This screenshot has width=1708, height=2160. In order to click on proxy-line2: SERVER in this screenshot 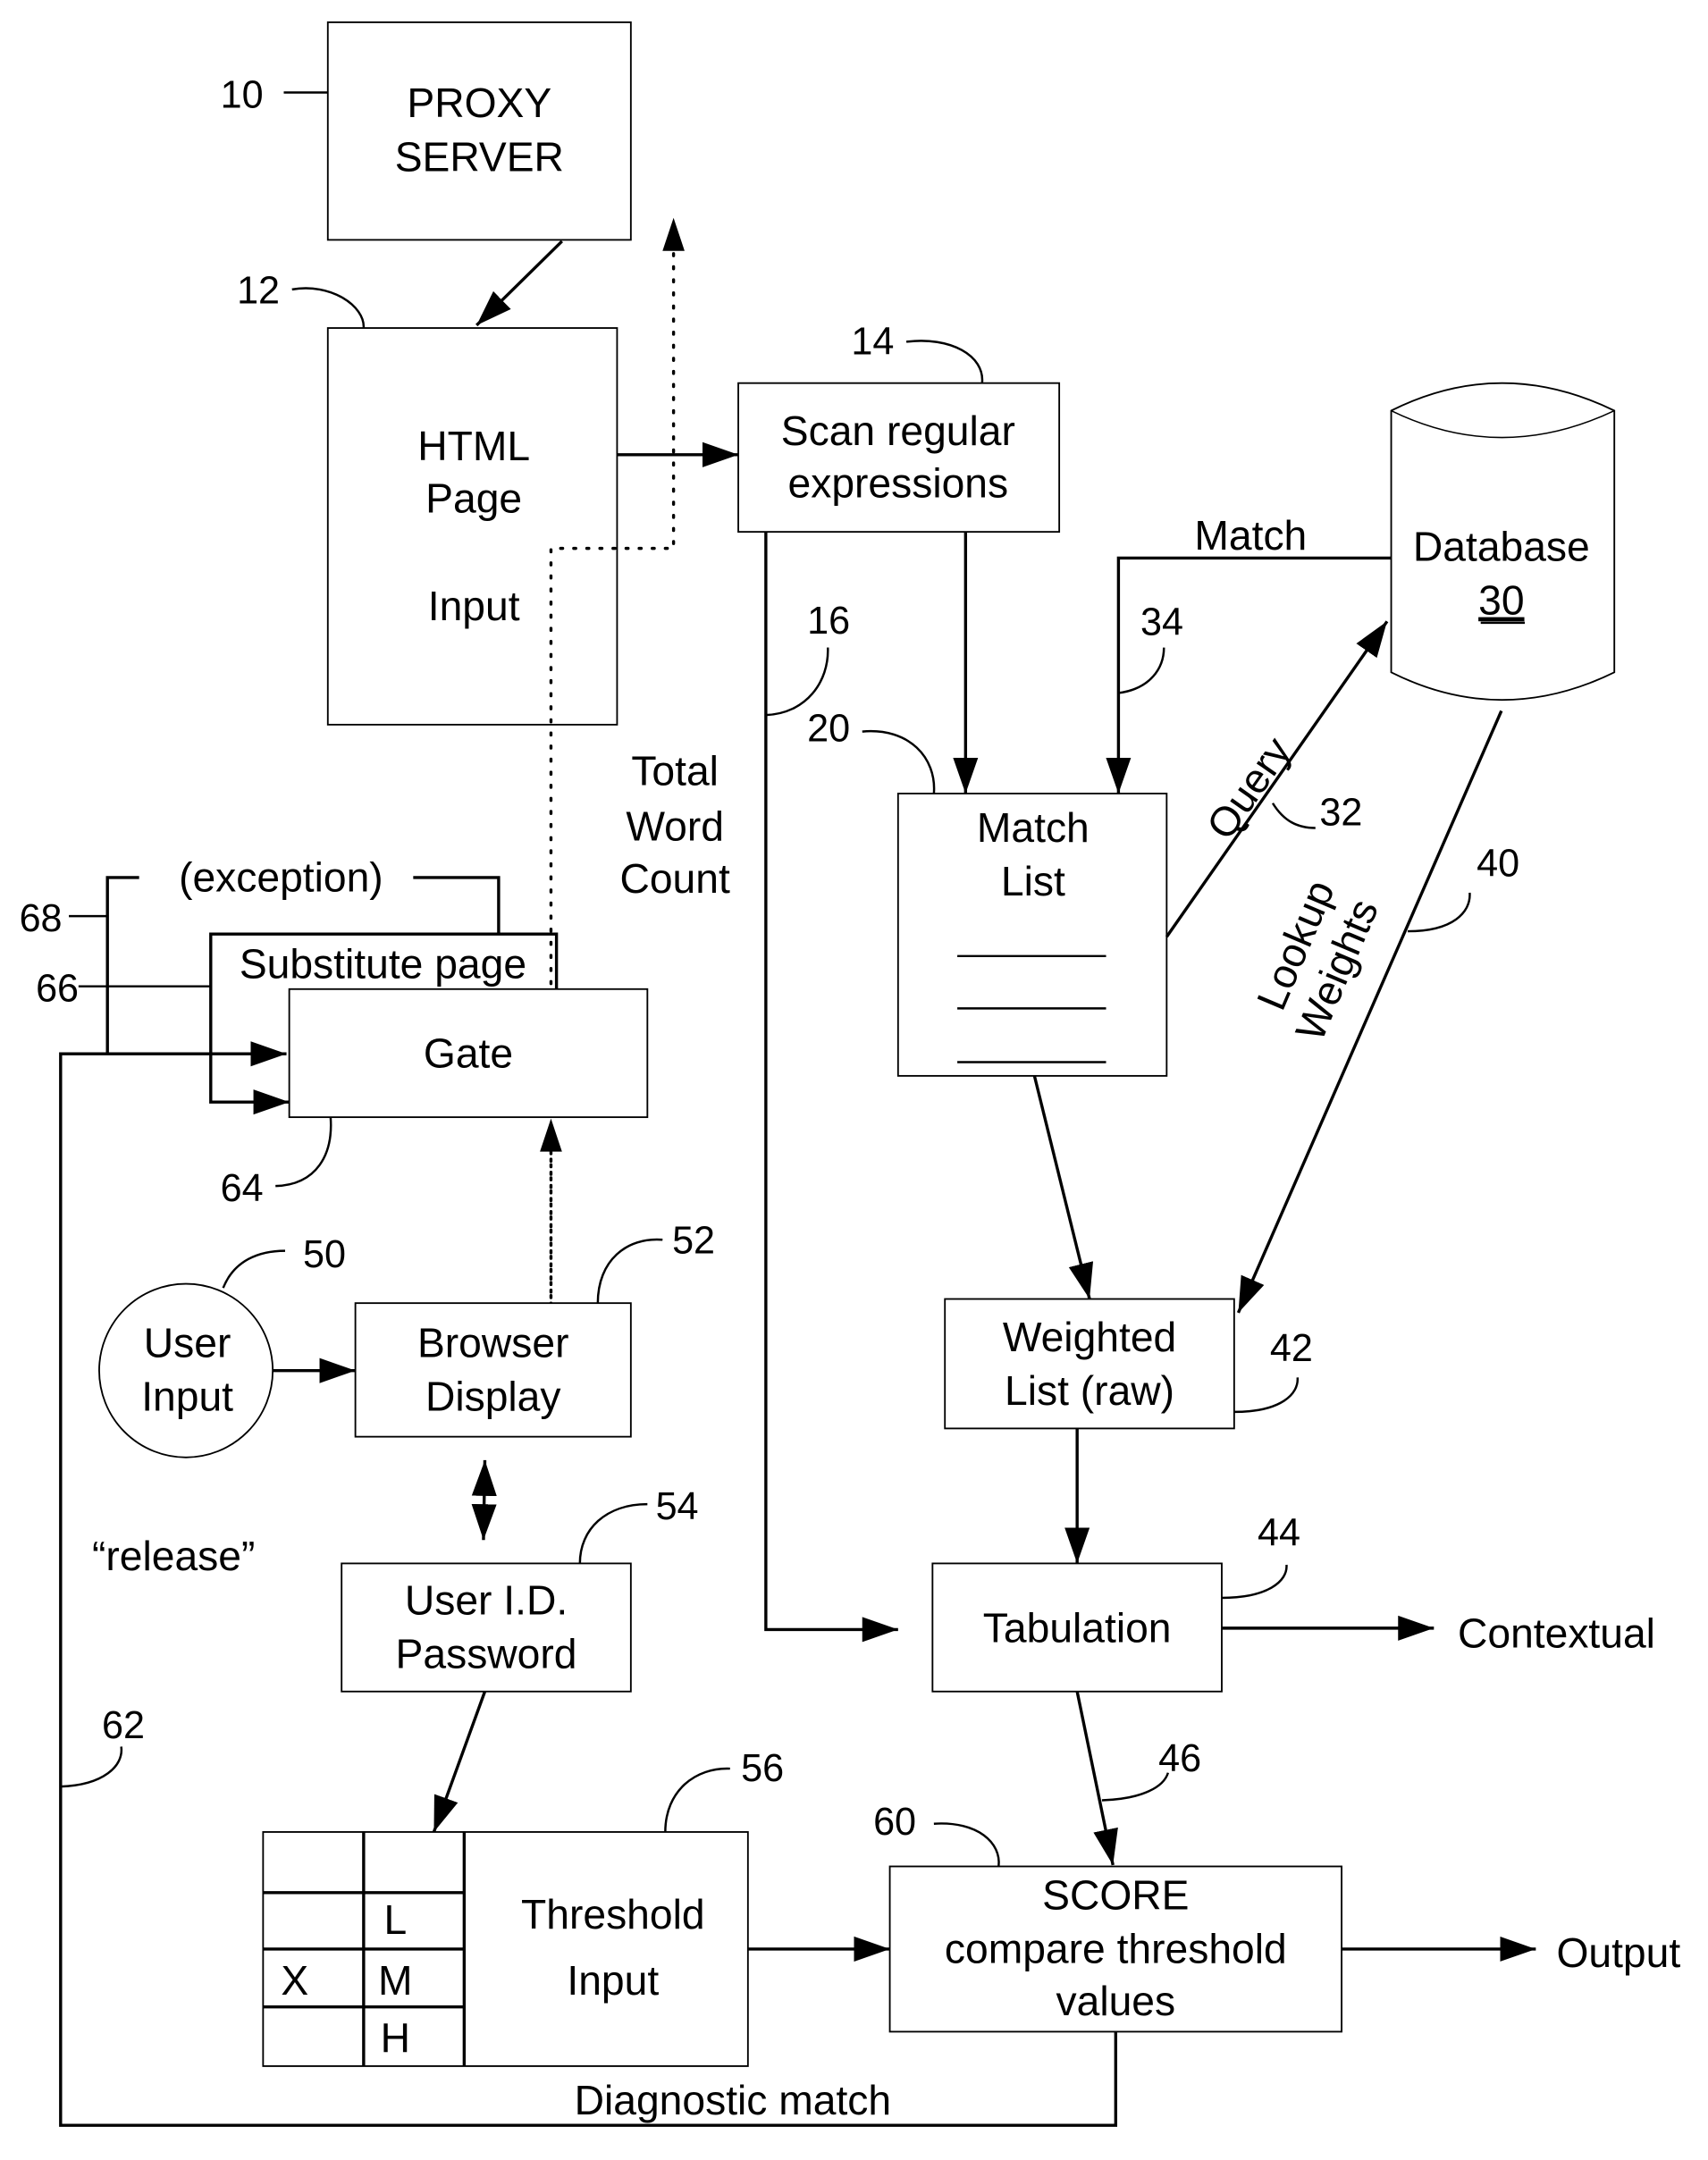, I will do `click(480, 156)`.